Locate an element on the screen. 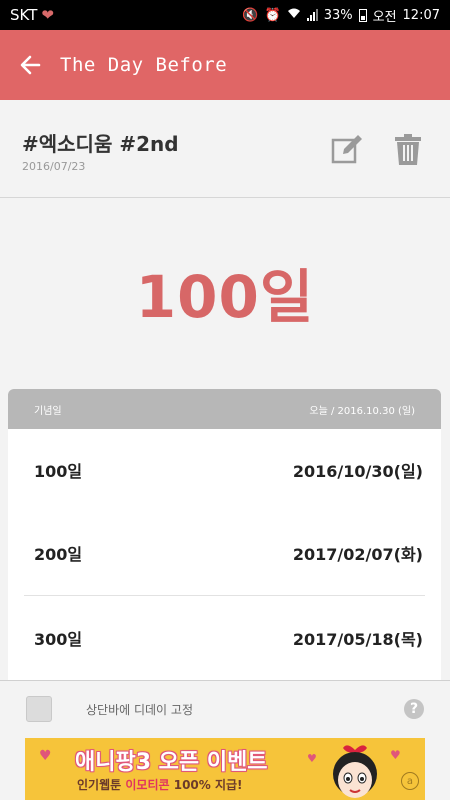 The height and width of the screenshot is (800, 450). help-icon: ? is located at coordinates (414, 709).